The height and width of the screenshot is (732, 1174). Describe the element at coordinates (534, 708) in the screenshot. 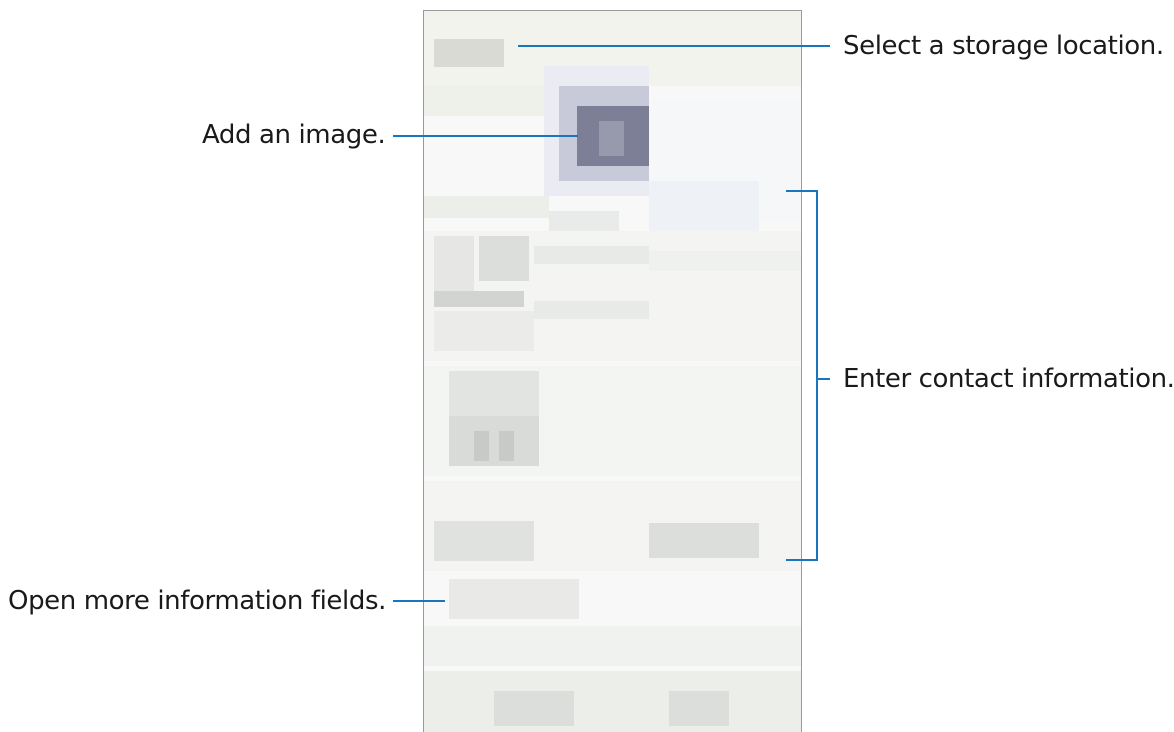

I see `cancel-button` at that location.